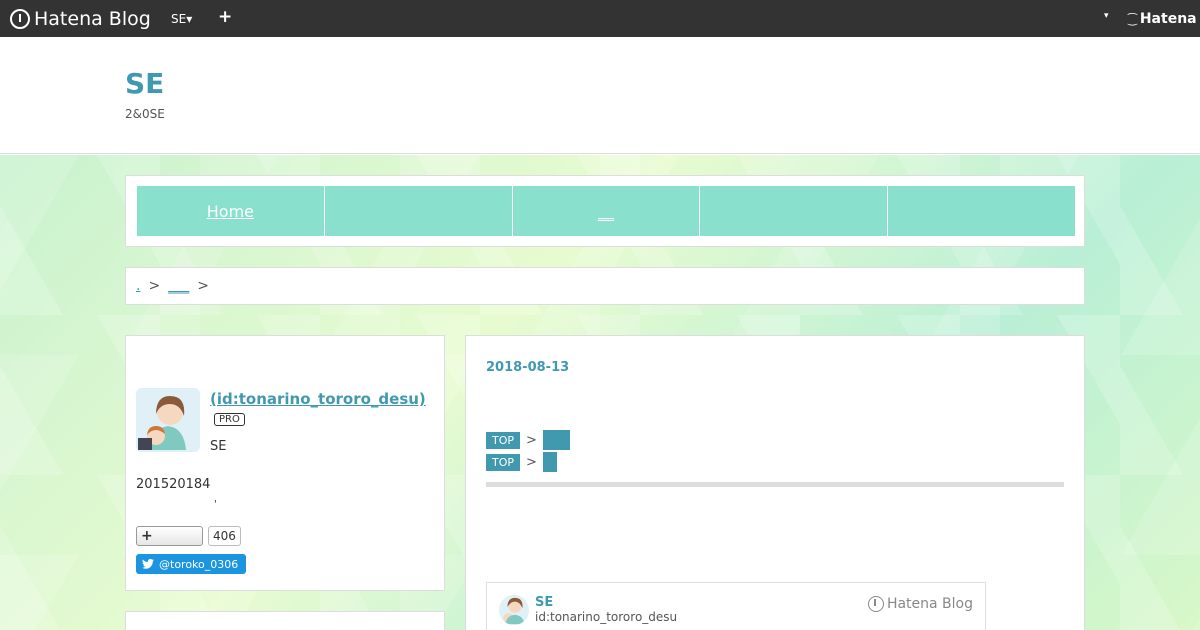 This screenshot has width=1200, height=630. I want to click on pro-badge: PRO, so click(229, 419).